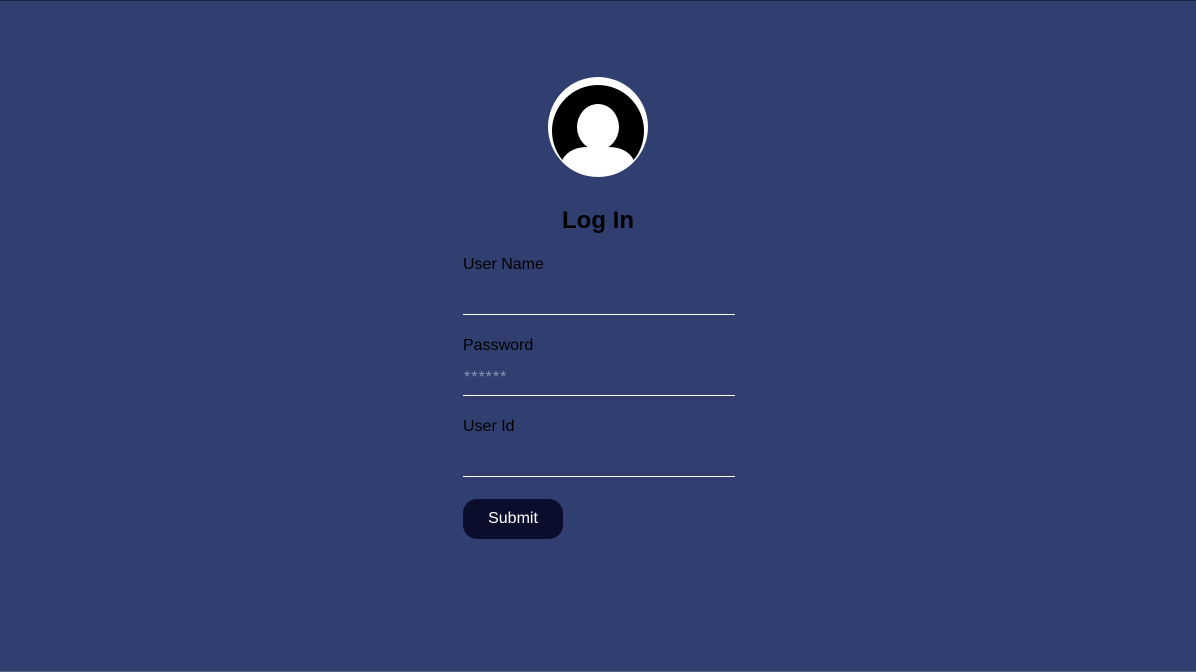  What do you see at coordinates (489, 426) in the screenshot?
I see `user-id-label: User Id` at bounding box center [489, 426].